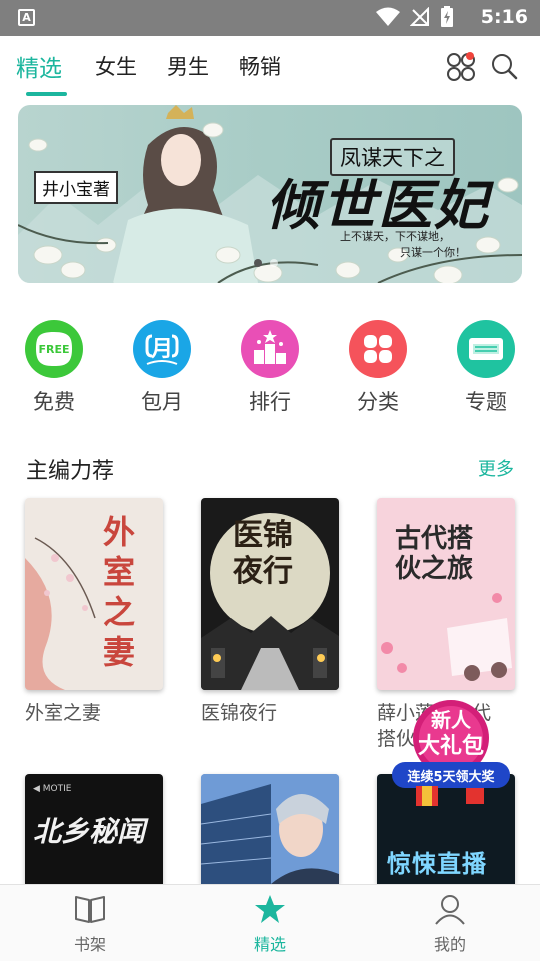  What do you see at coordinates (270, 18) in the screenshot?
I see `status-bar: A 5:16` at bounding box center [270, 18].